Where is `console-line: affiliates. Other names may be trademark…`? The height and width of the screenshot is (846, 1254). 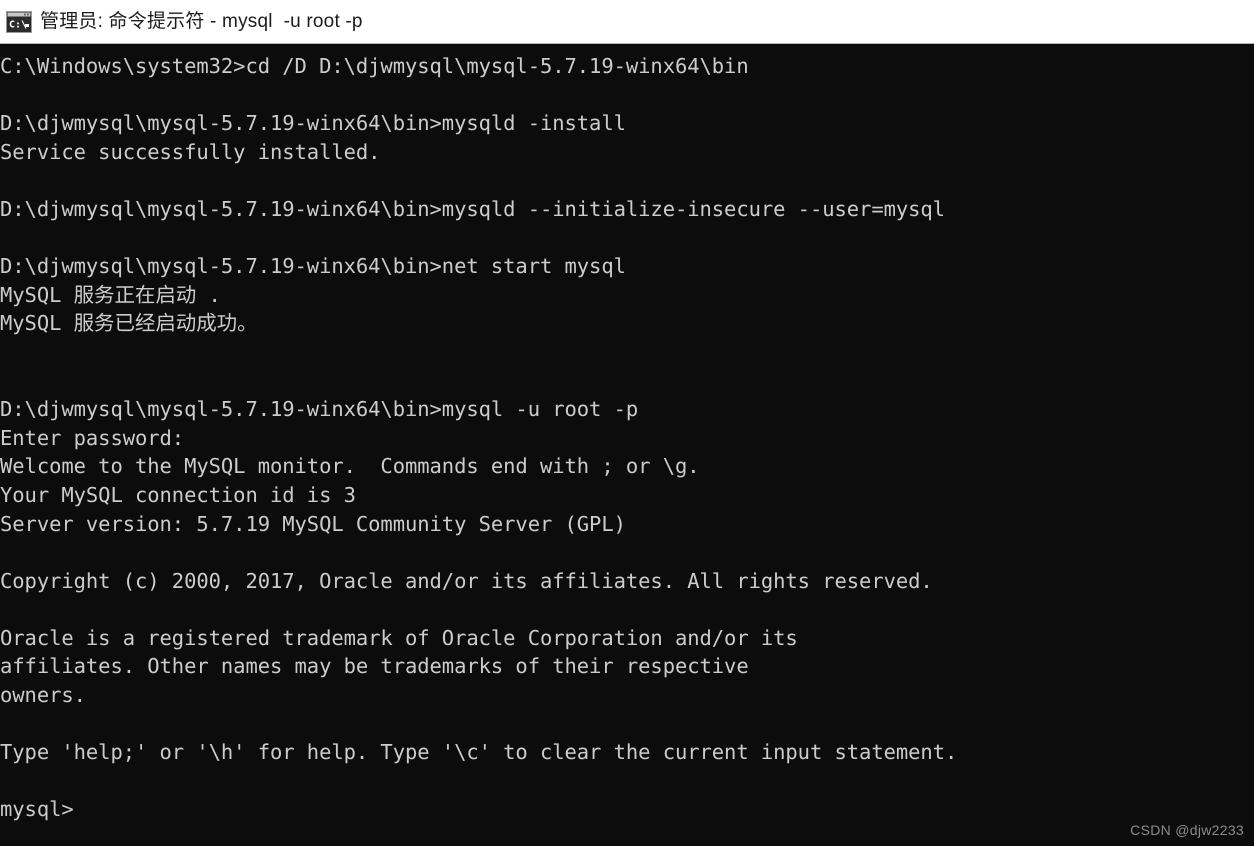
console-line: affiliates. Other names may be trademark… is located at coordinates (374, 666).